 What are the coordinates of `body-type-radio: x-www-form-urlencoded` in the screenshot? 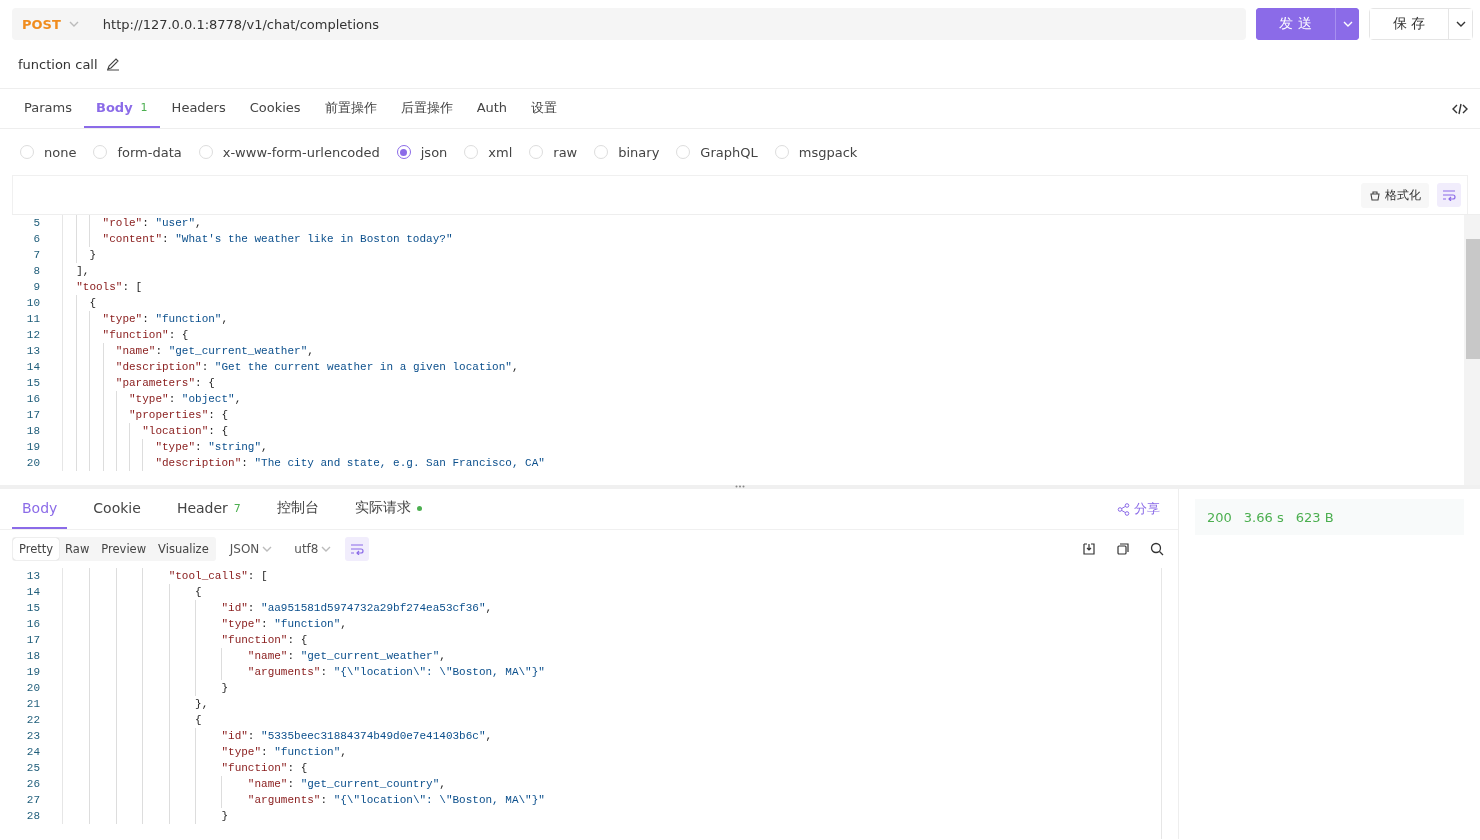 It's located at (289, 152).